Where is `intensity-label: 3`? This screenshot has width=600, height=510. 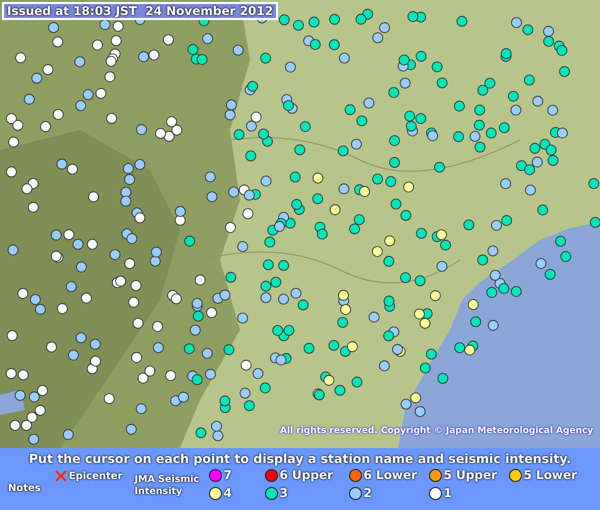 intensity-label: 3 is located at coordinates (284, 493).